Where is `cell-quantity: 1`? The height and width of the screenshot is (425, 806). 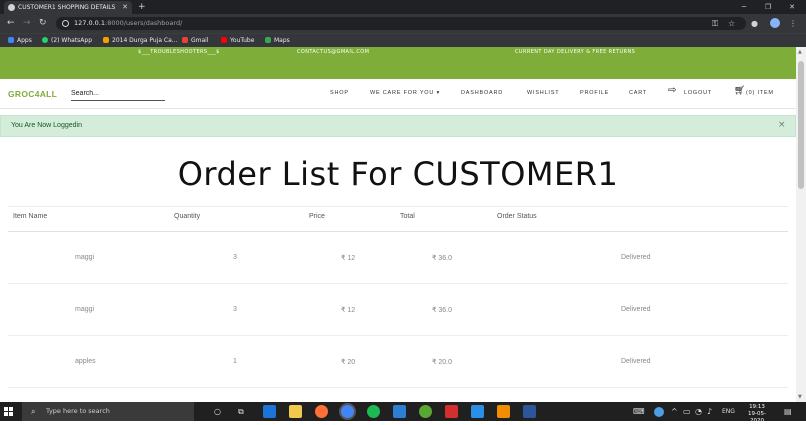 cell-quantity: 1 is located at coordinates (235, 361).